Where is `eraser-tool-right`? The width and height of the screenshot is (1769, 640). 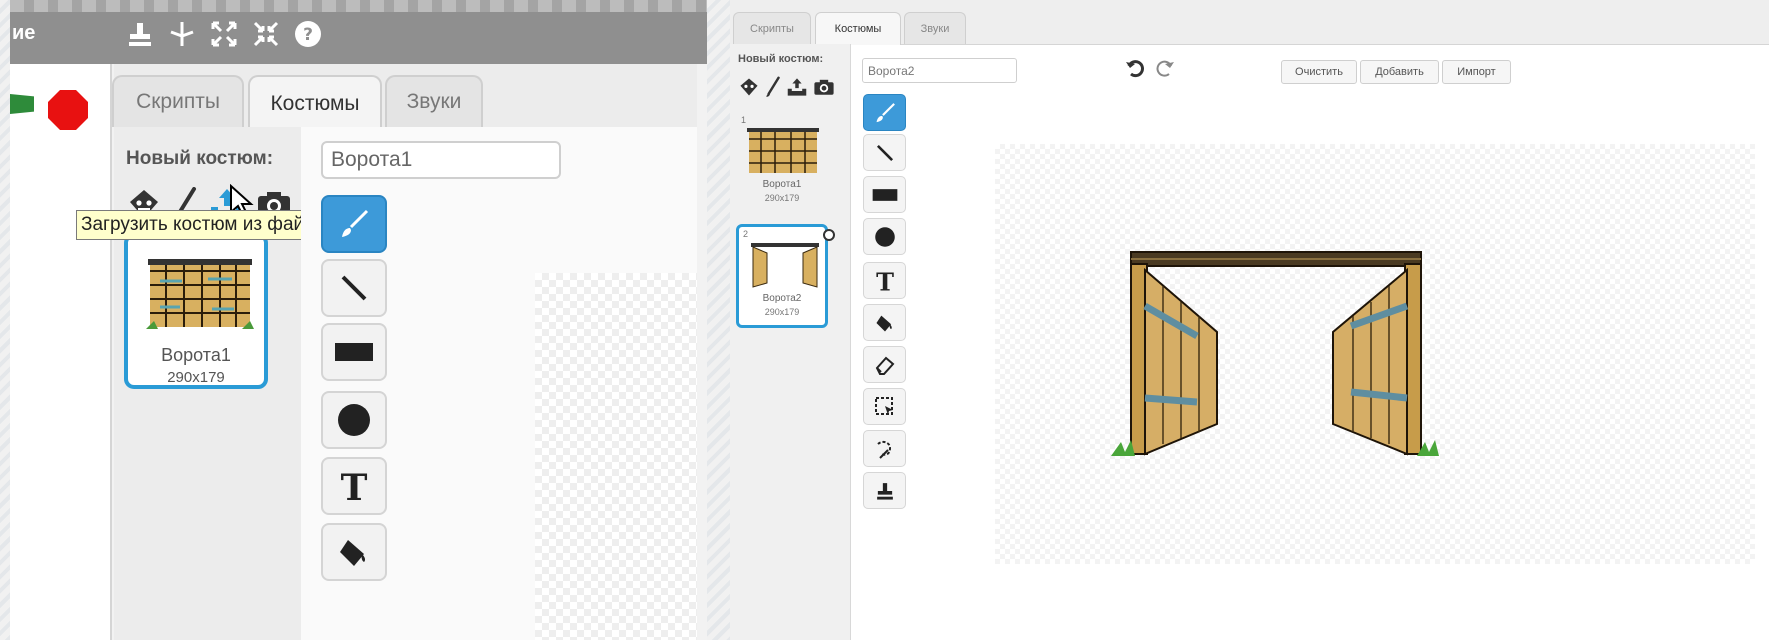
eraser-tool-right is located at coordinates (884, 364).